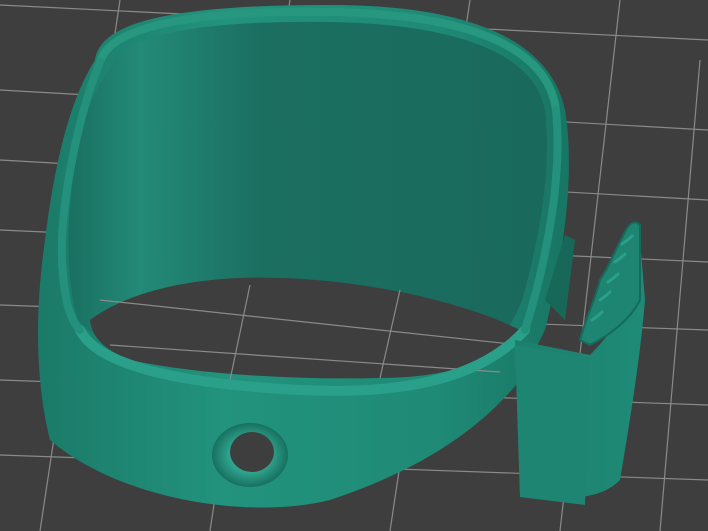  Describe the element at coordinates (680, 295) in the screenshot. I see `grid-line` at that location.